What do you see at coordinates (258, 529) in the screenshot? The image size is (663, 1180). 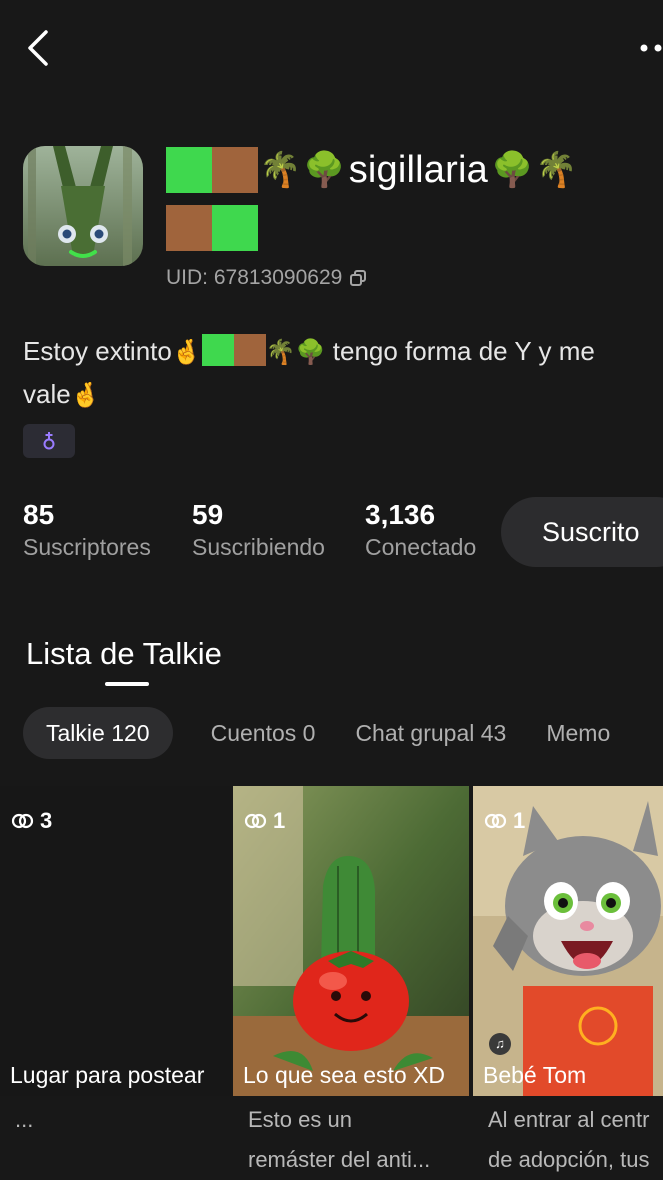 I see `stat-subscribing: 59 Suscribiendo` at bounding box center [258, 529].